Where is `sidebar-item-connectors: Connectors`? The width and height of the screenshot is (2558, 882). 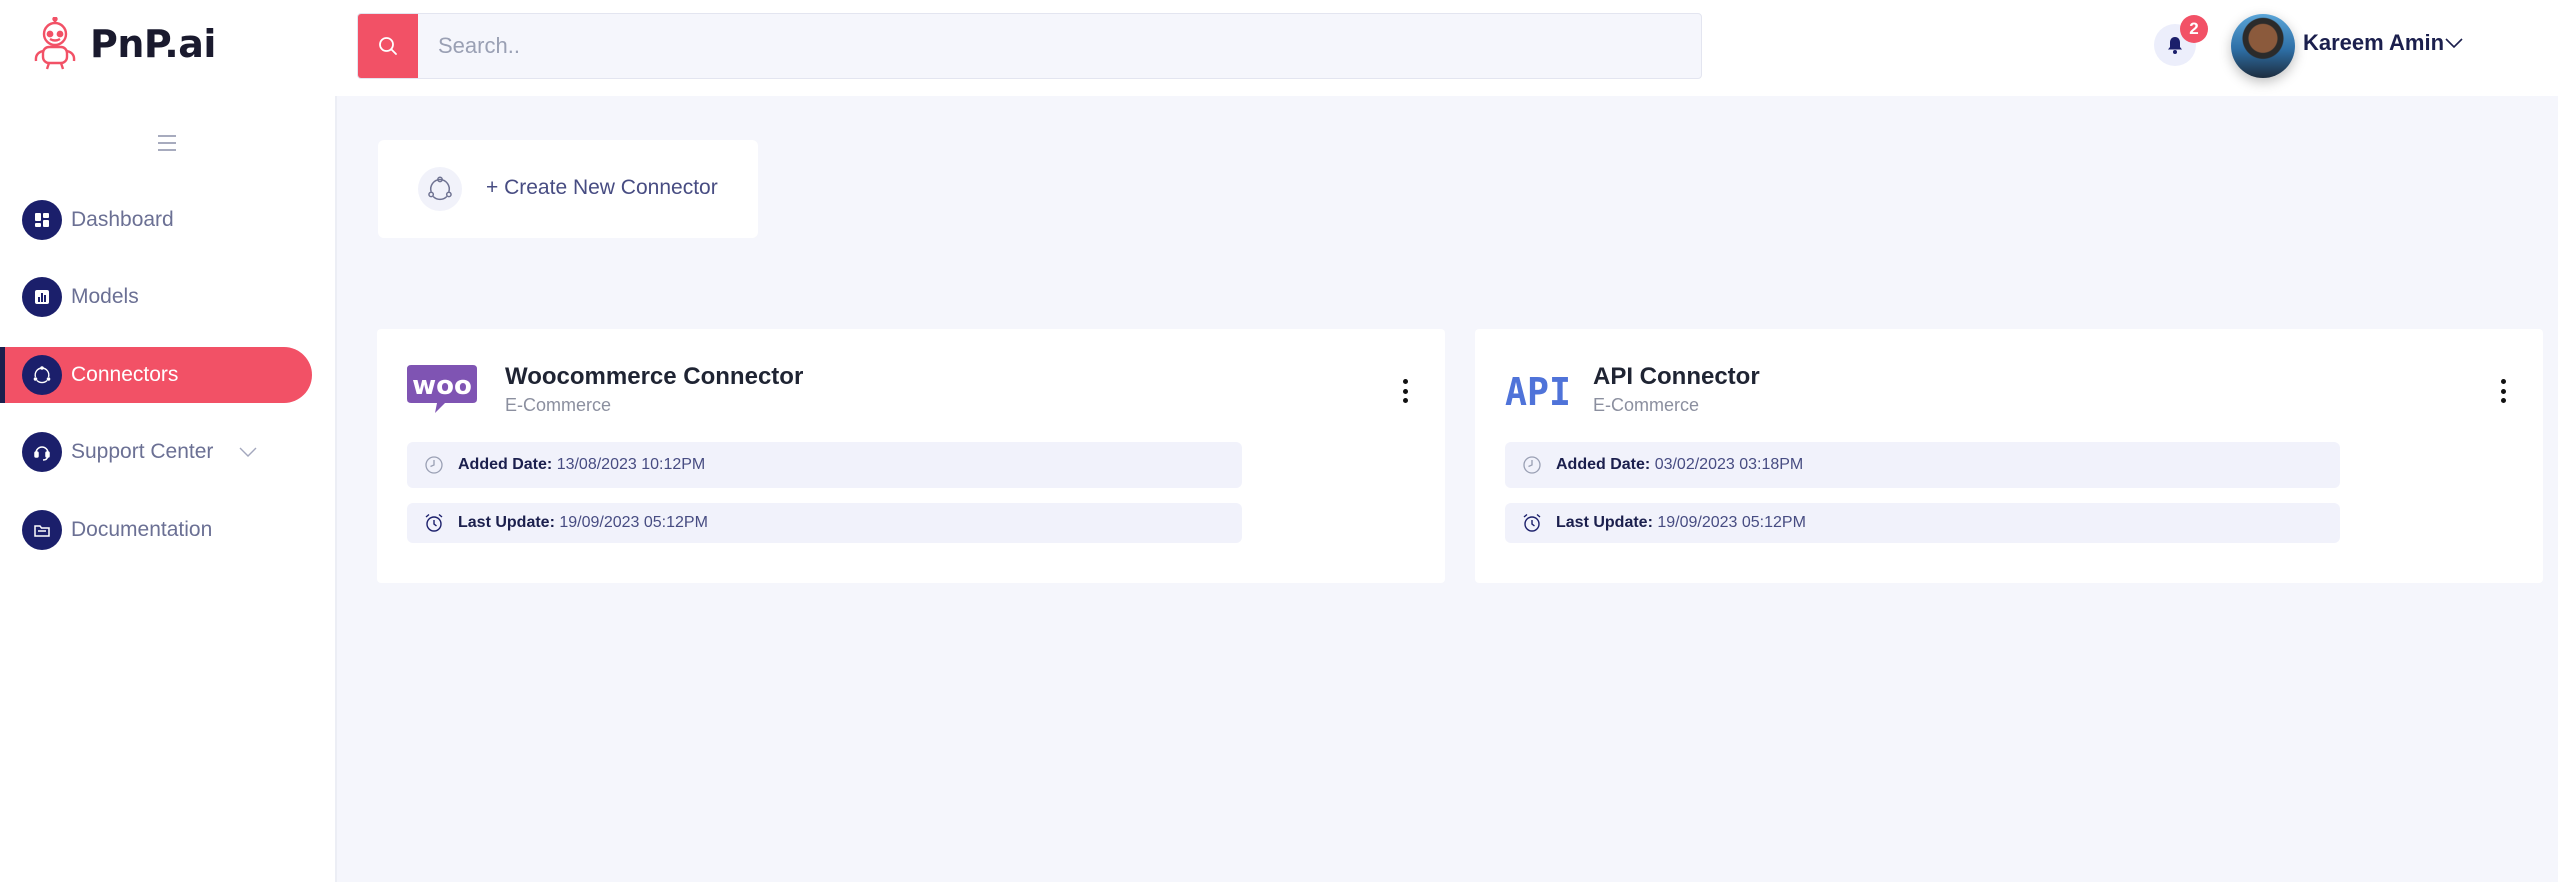 sidebar-item-connectors: Connectors is located at coordinates (156, 375).